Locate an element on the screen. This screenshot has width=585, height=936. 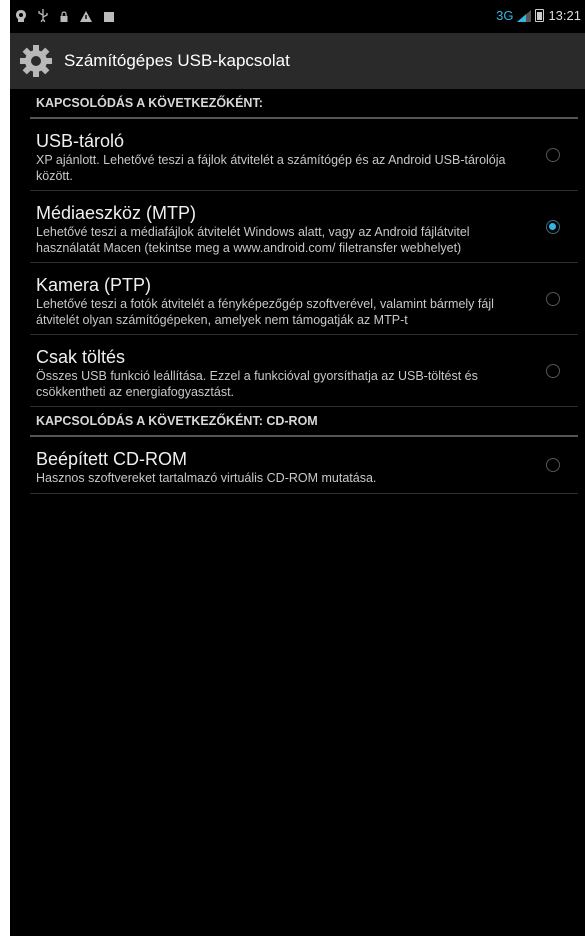
settings-gear-icon is located at coordinates (36, 61).